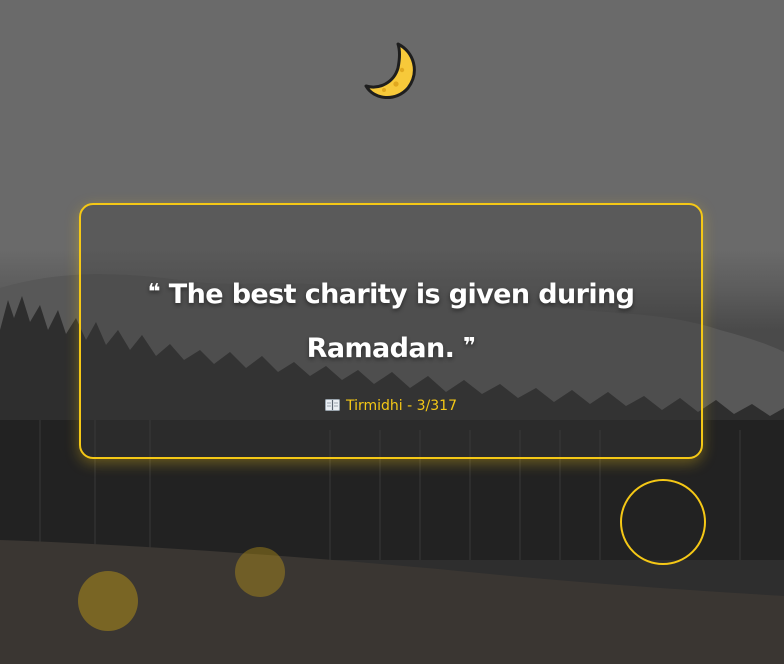 Image resolution: width=784 pixels, height=664 pixels. What do you see at coordinates (401, 406) in the screenshot?
I see `source-label: Tirmidhi - 3/317` at bounding box center [401, 406].